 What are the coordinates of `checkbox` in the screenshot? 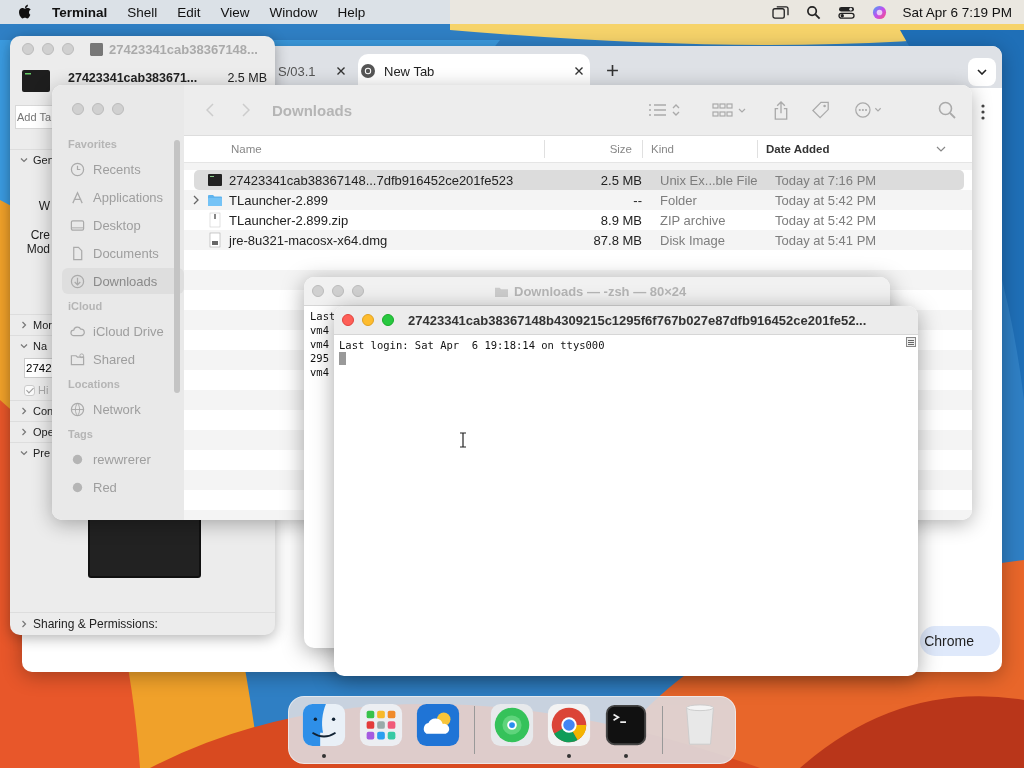 It's located at (29, 390).